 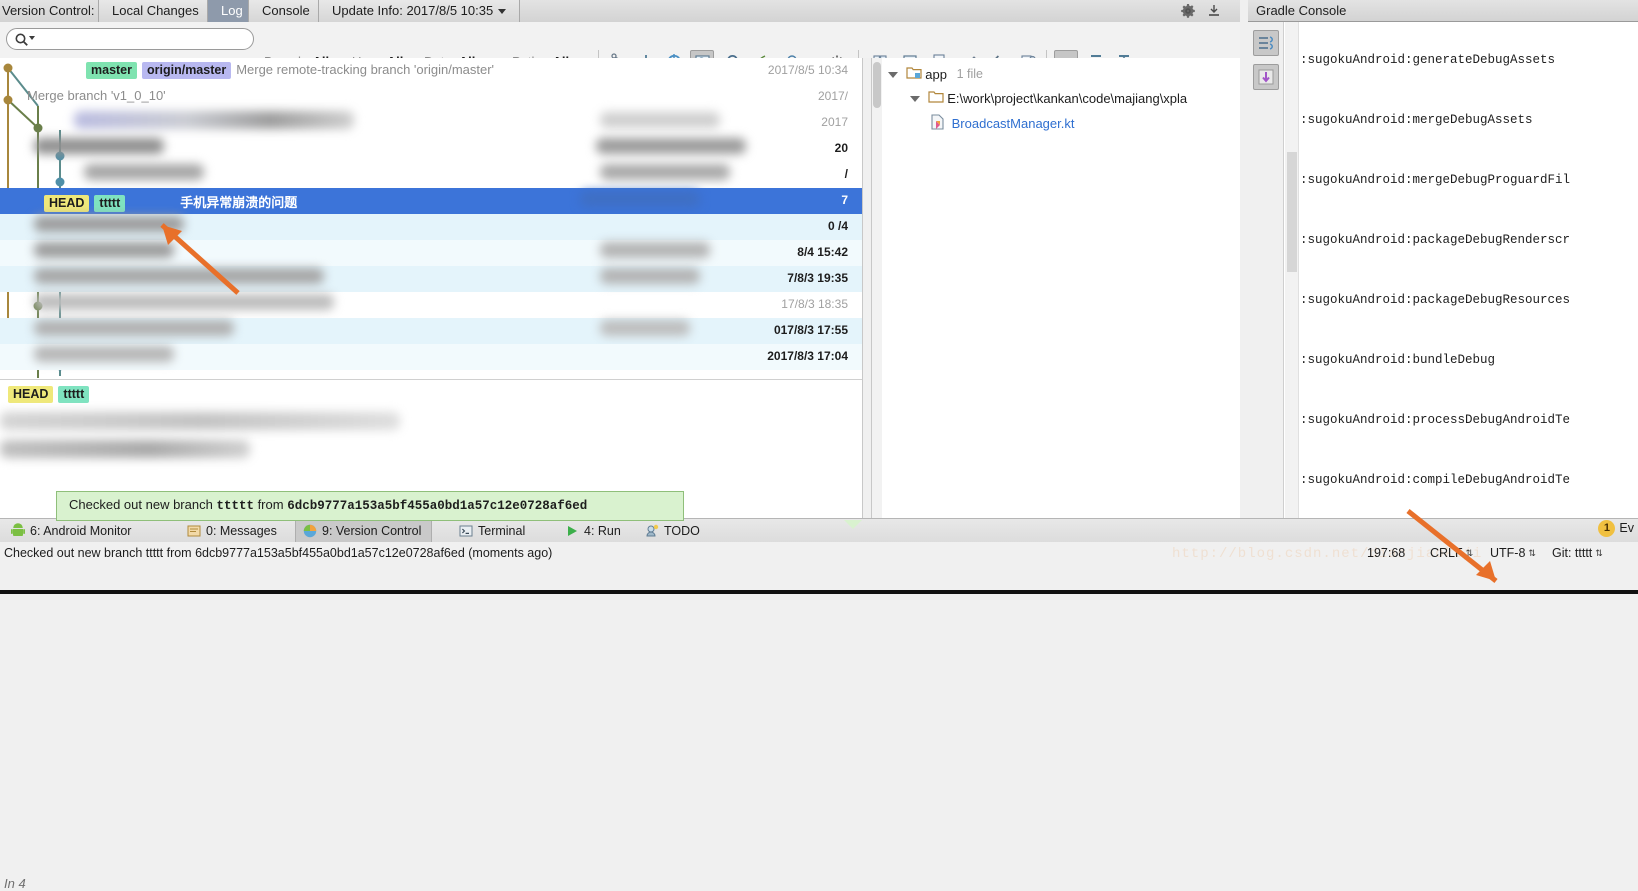 What do you see at coordinates (1435, 420) in the screenshot?
I see `gradle-line: :sugokuAndroid:processDebugAndroidTe` at bounding box center [1435, 420].